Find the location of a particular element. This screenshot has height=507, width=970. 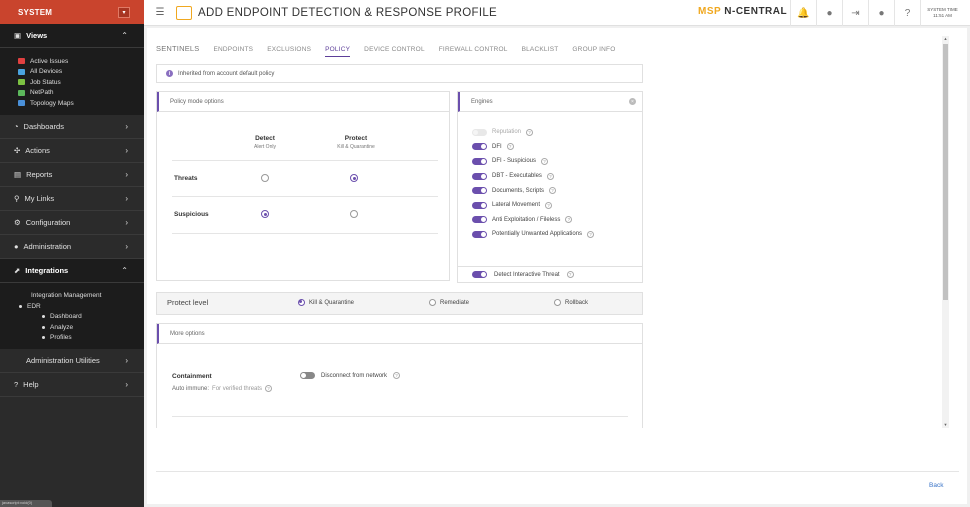

system-selector: SYSTEM ▾ is located at coordinates (72, 12).